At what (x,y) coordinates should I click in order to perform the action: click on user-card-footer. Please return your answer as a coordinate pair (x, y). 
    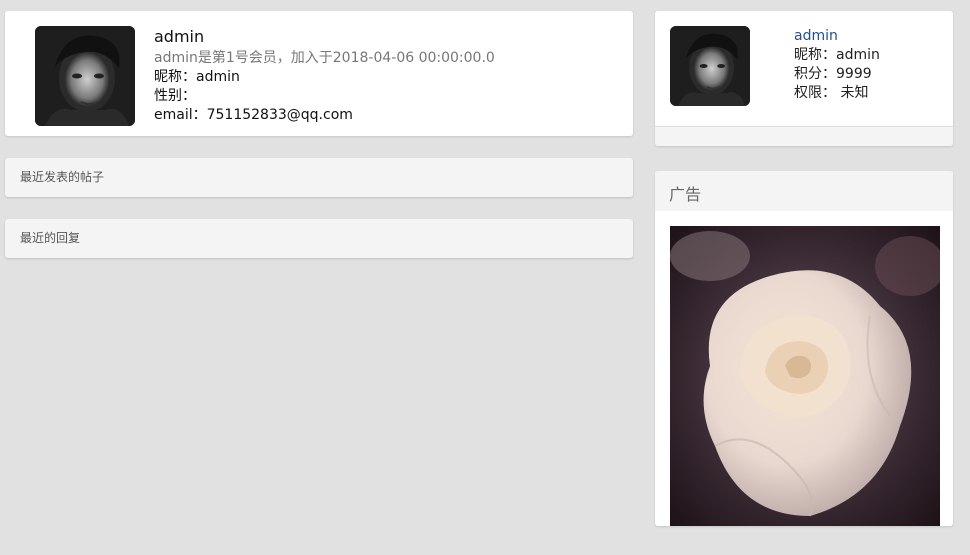
    Looking at the image, I should click on (804, 136).